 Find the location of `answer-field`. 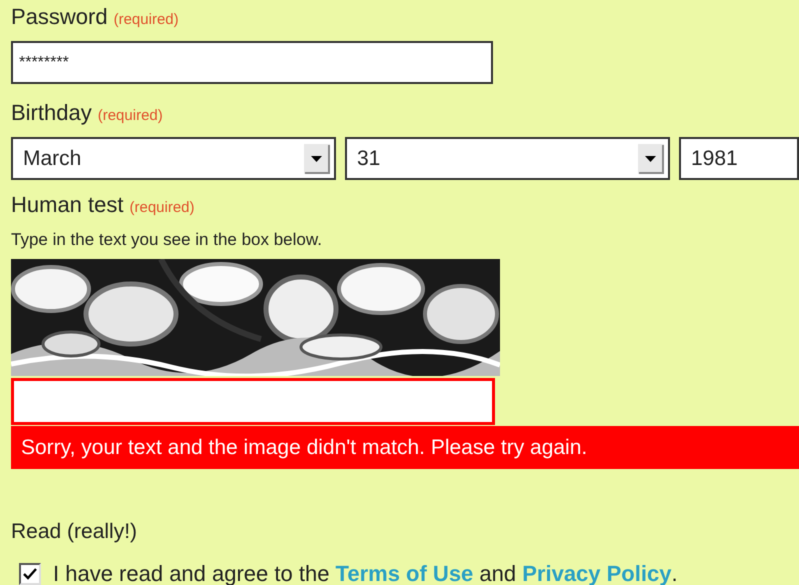

answer-field is located at coordinates (253, 401).